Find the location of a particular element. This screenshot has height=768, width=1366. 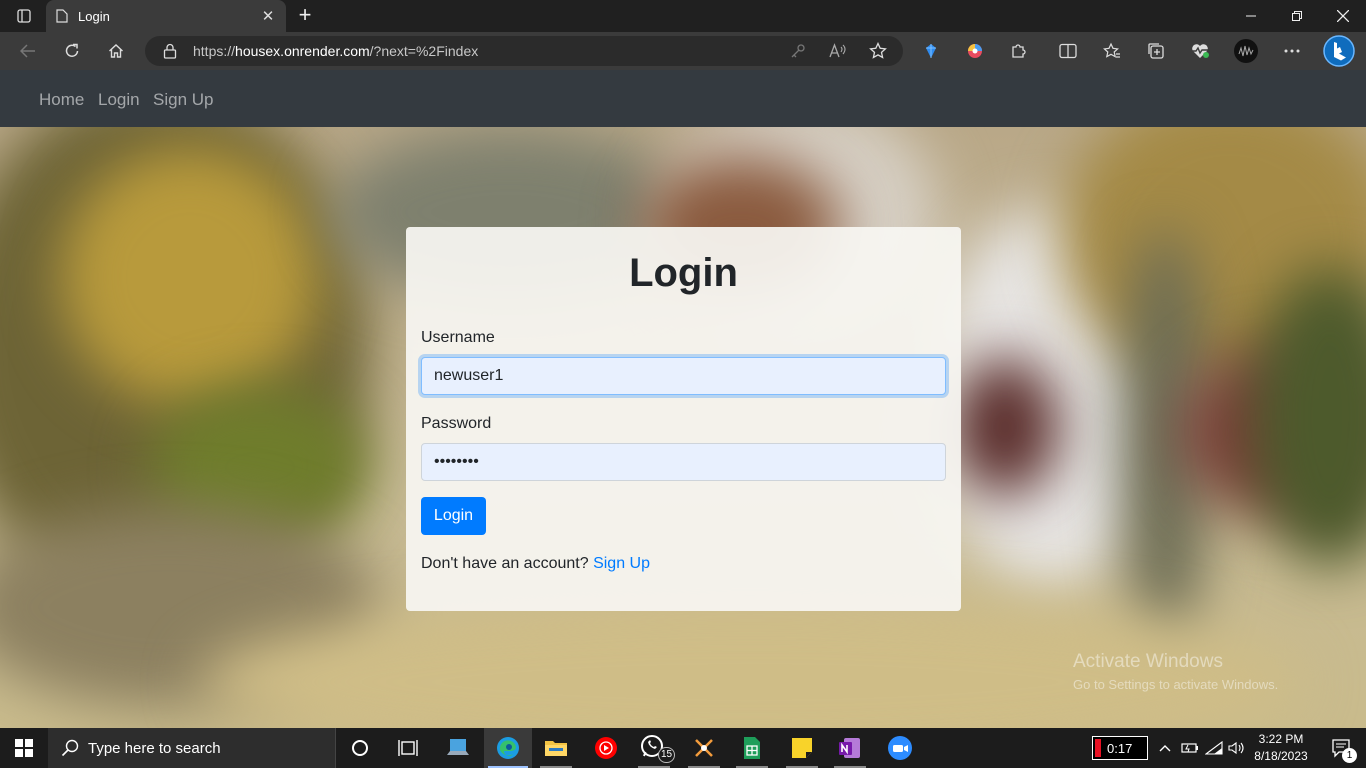

extension-gem-button is located at coordinates (931, 51).